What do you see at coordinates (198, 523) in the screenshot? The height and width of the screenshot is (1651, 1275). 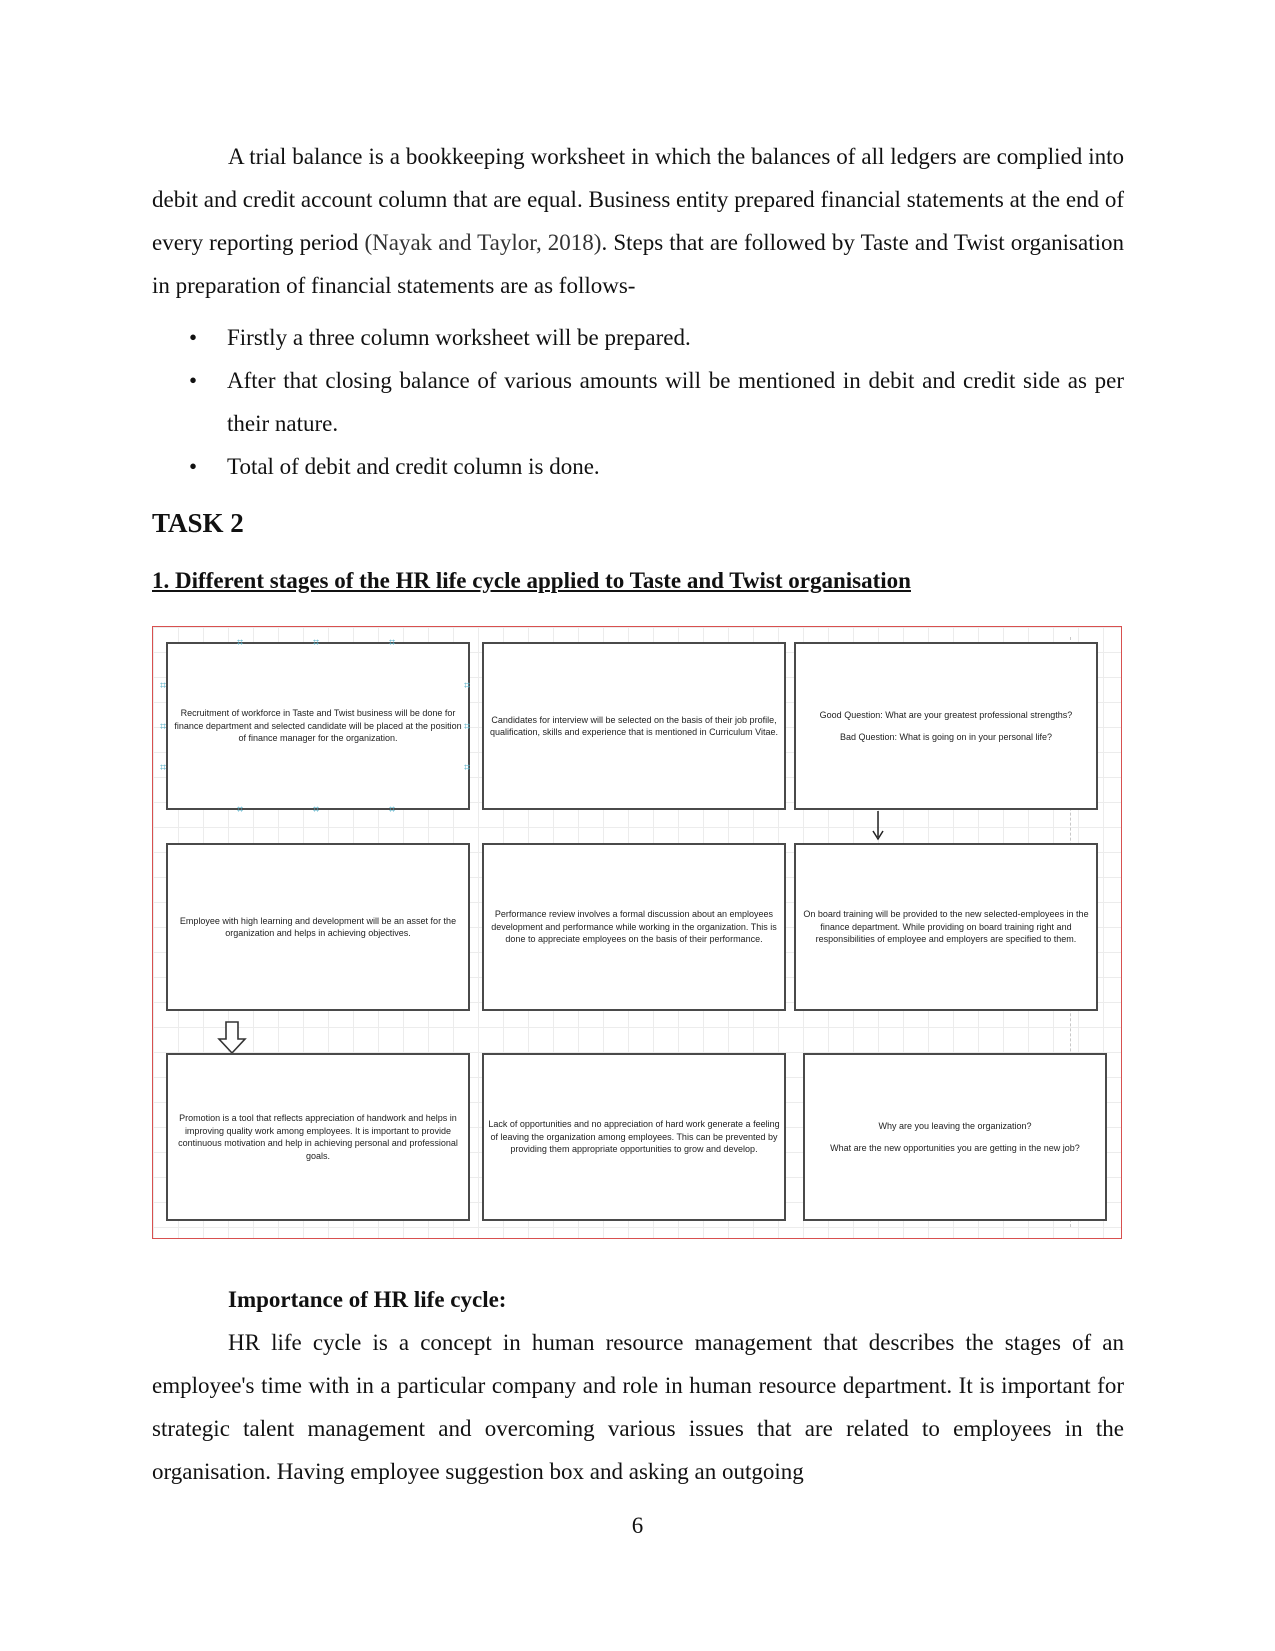 I see `task-title: TASK 2` at bounding box center [198, 523].